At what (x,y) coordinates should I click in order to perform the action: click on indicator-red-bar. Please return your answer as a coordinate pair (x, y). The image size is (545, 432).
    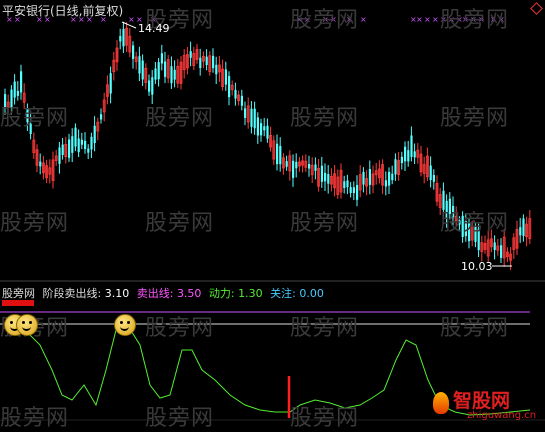
    Looking at the image, I should click on (18, 303).